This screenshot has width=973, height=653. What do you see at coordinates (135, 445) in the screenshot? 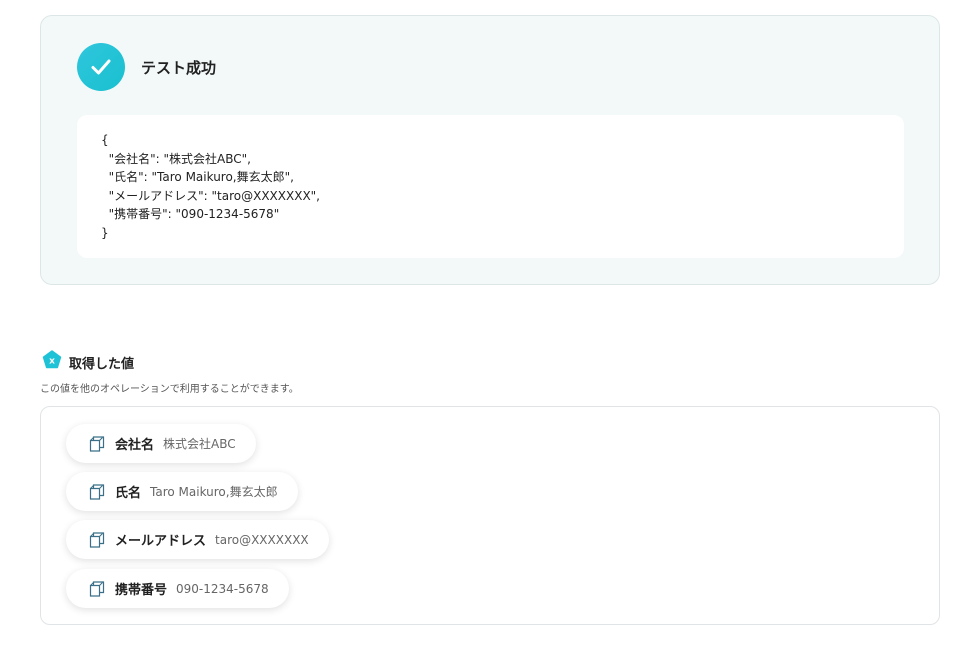
I see `value-label: 会社名` at bounding box center [135, 445].